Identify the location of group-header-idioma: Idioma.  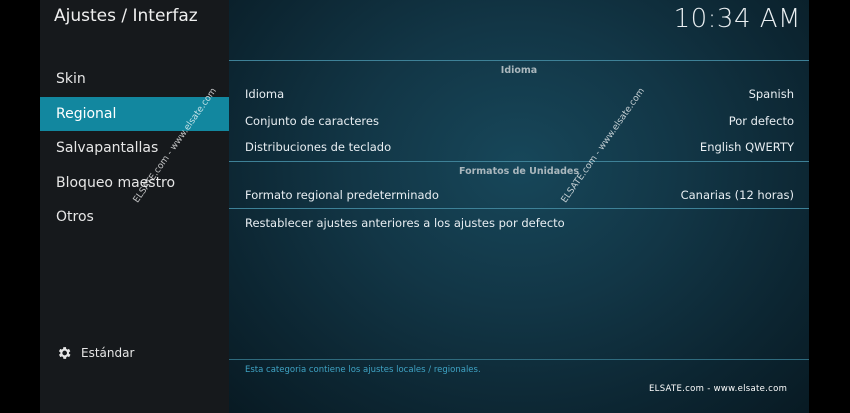
(519, 70).